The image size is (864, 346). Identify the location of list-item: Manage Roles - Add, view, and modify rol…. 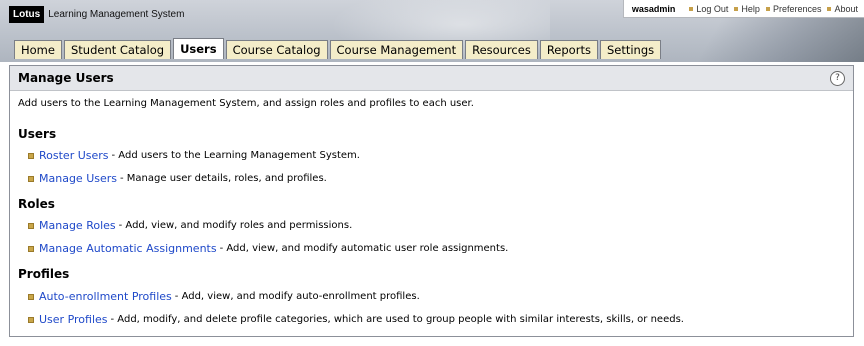
(190, 225).